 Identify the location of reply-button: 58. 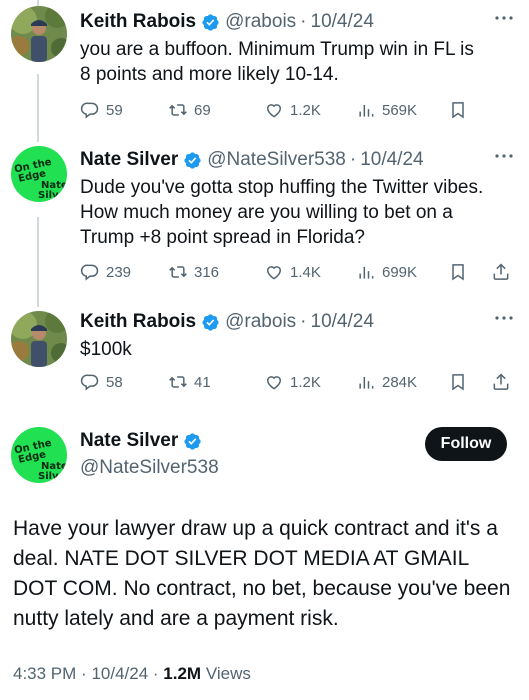
(101, 382).